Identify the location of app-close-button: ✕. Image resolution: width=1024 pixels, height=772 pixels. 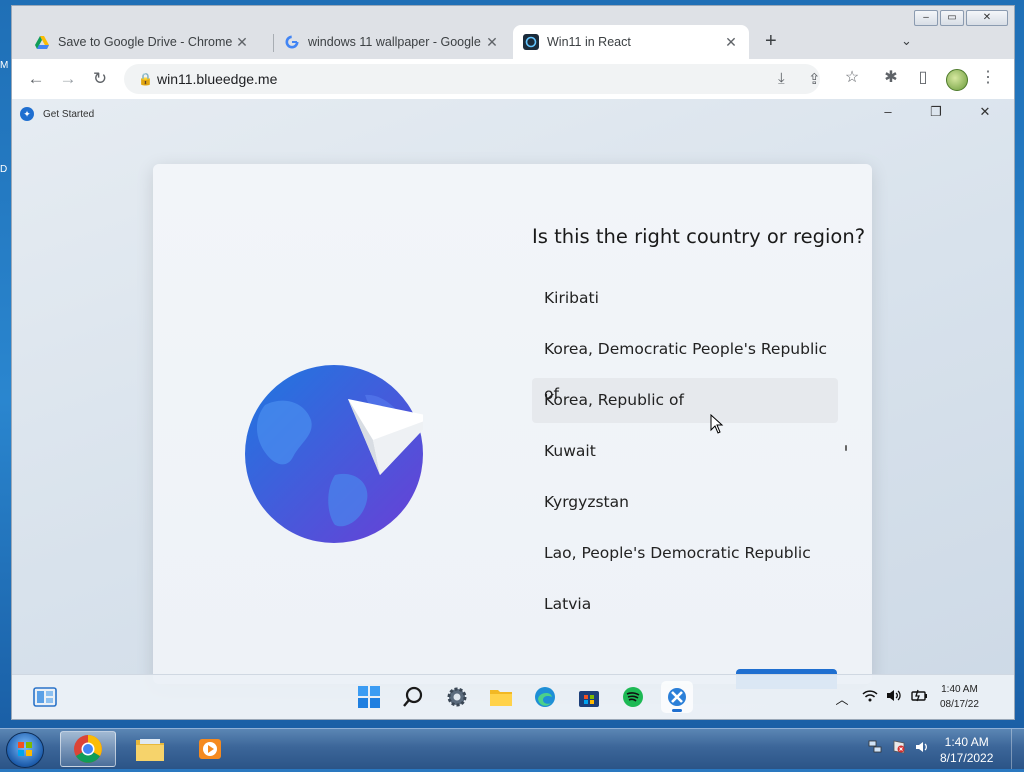
(985, 112).